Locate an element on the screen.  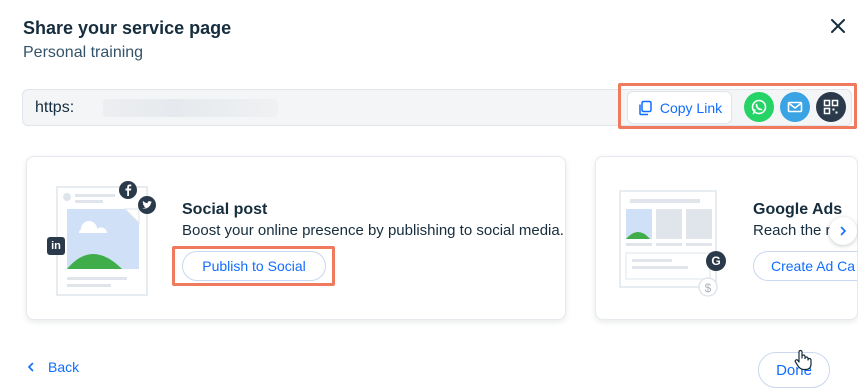
email-share-button is located at coordinates (795, 107).